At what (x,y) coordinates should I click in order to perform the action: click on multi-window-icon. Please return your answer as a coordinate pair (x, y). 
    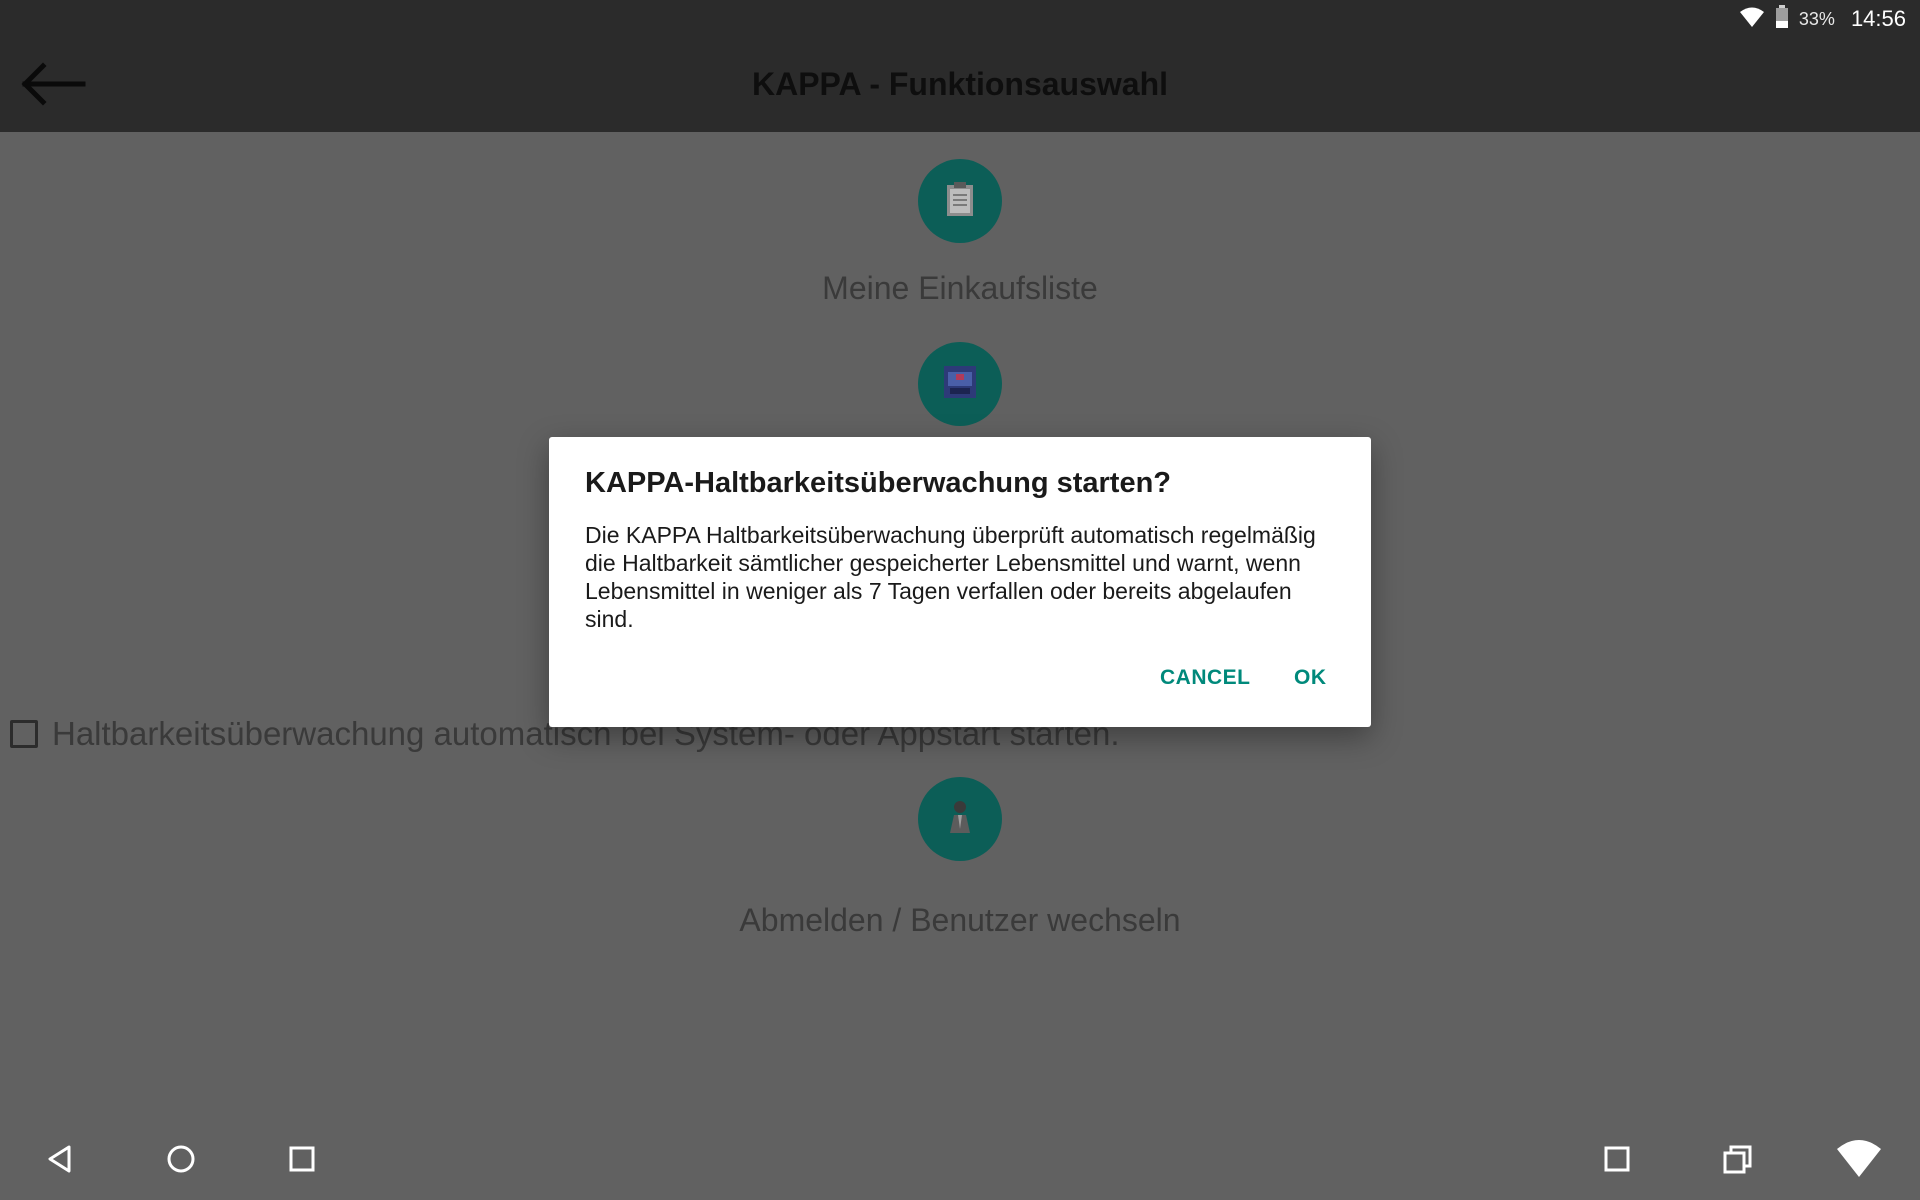
    Looking at the image, I should click on (1738, 1161).